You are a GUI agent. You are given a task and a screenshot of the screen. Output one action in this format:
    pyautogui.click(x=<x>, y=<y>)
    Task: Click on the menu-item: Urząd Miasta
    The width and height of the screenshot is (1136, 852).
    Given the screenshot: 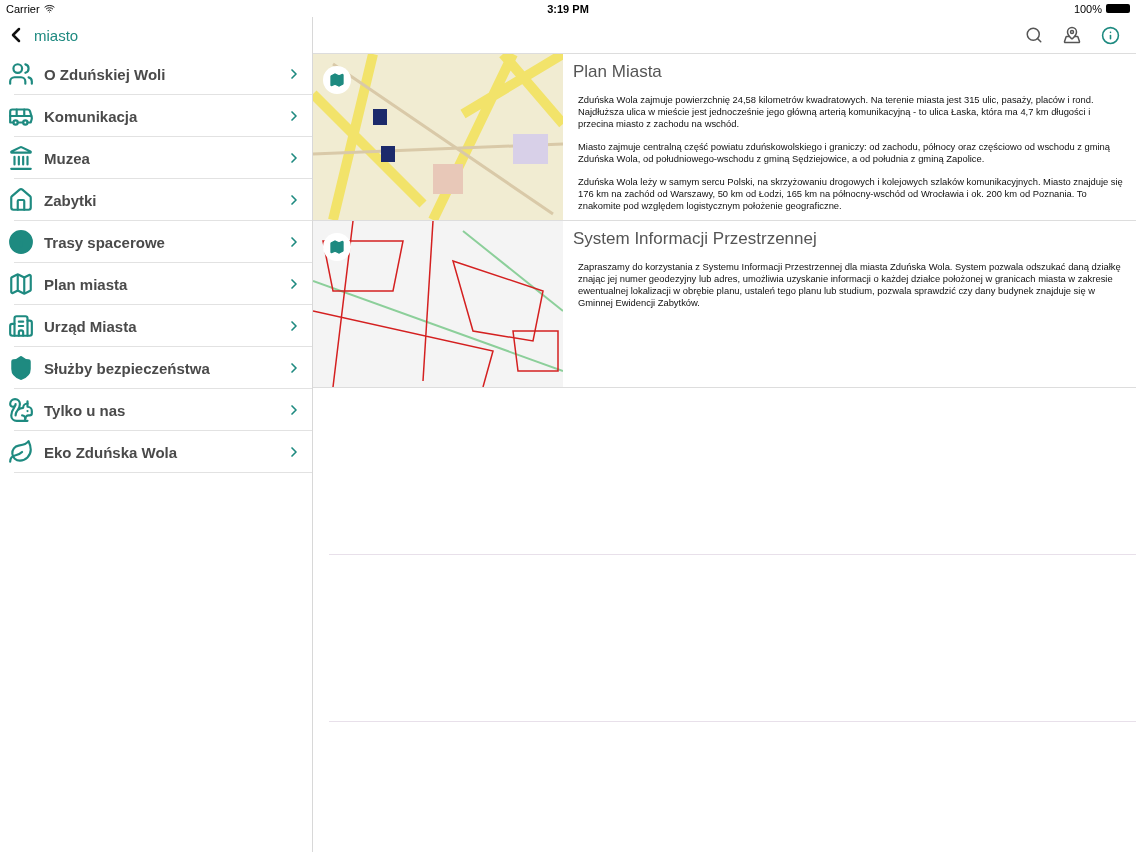 What is the action you would take?
    pyautogui.click(x=156, y=326)
    